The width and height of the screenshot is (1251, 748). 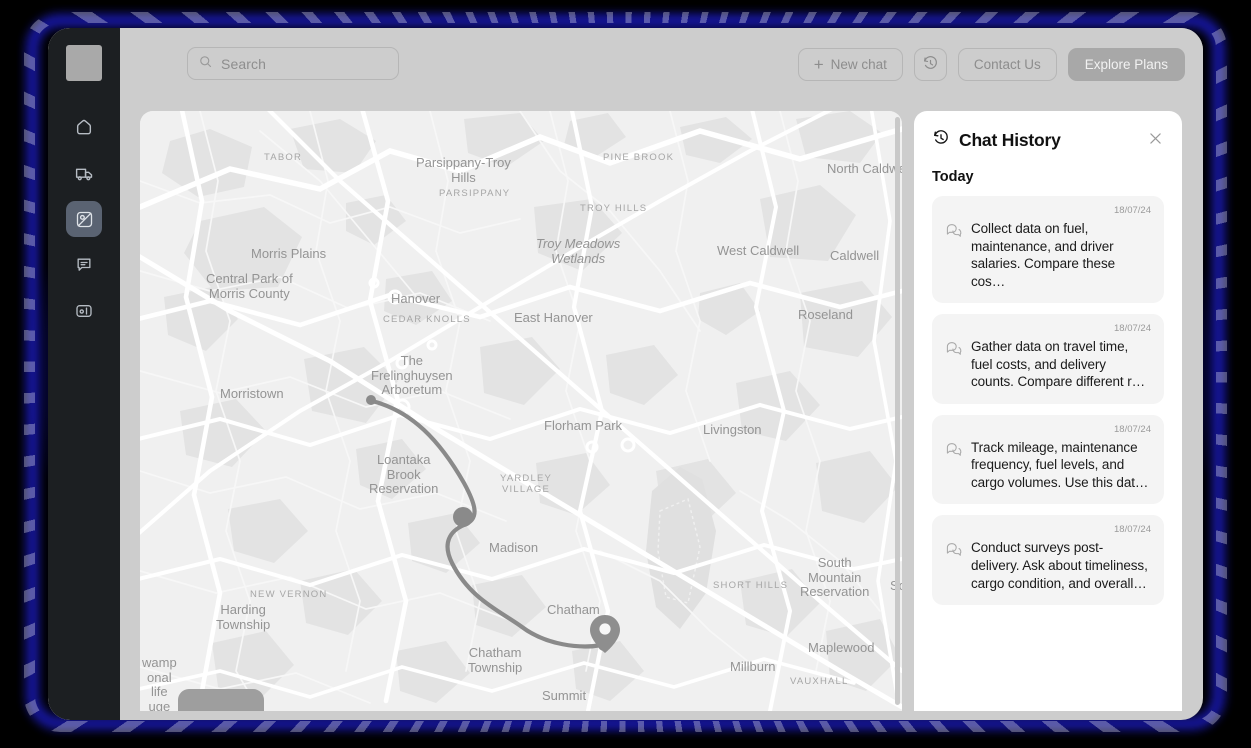 I want to click on search-input: Search, so click(x=293, y=63).